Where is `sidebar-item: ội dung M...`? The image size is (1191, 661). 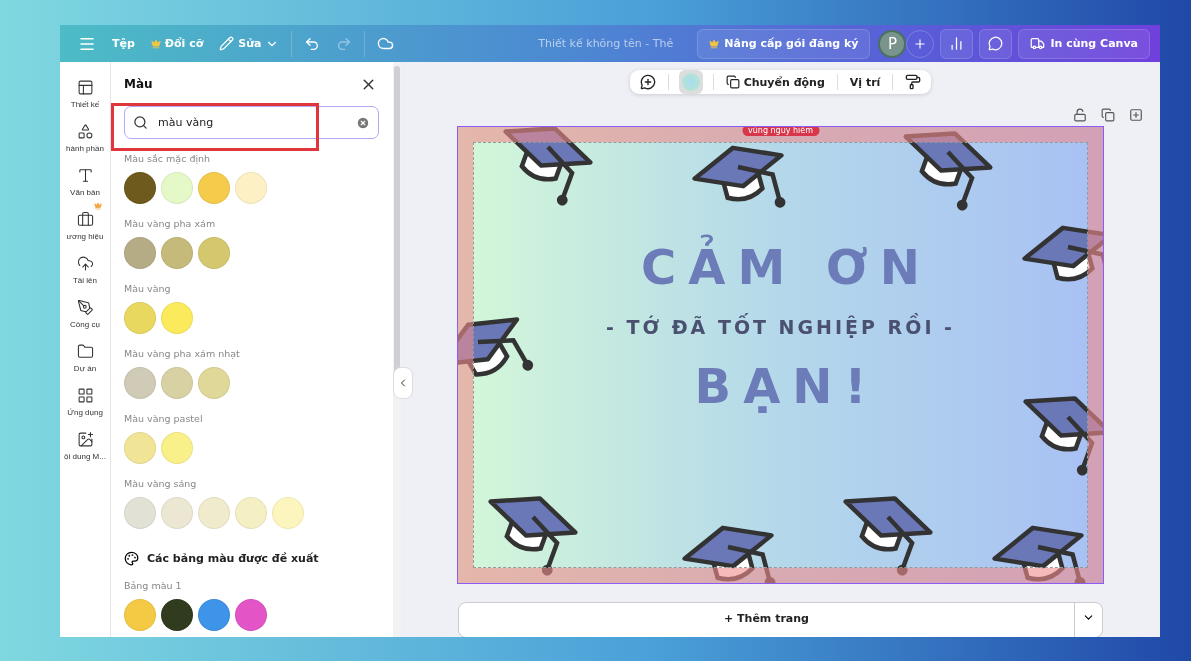 sidebar-item: ội dung M... is located at coordinates (85, 441).